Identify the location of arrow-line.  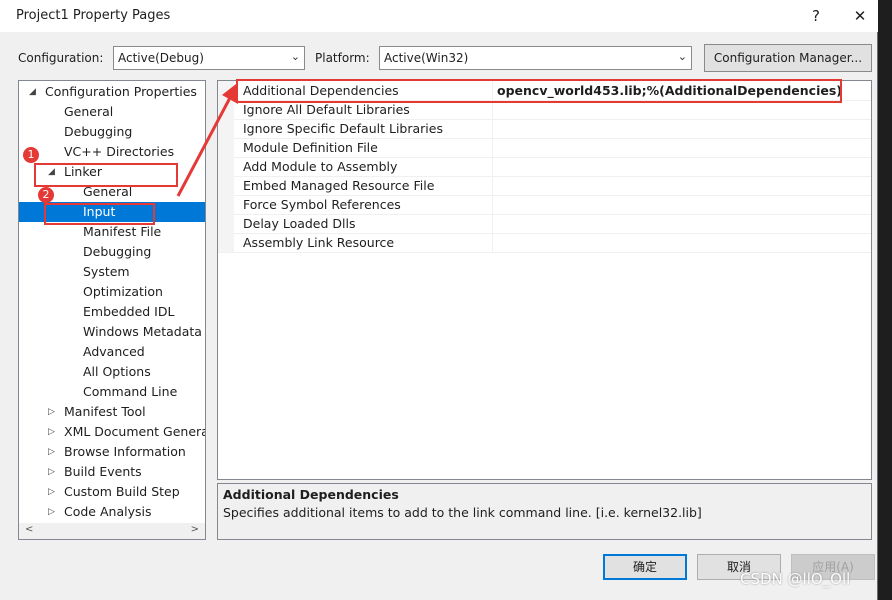
(205, 145).